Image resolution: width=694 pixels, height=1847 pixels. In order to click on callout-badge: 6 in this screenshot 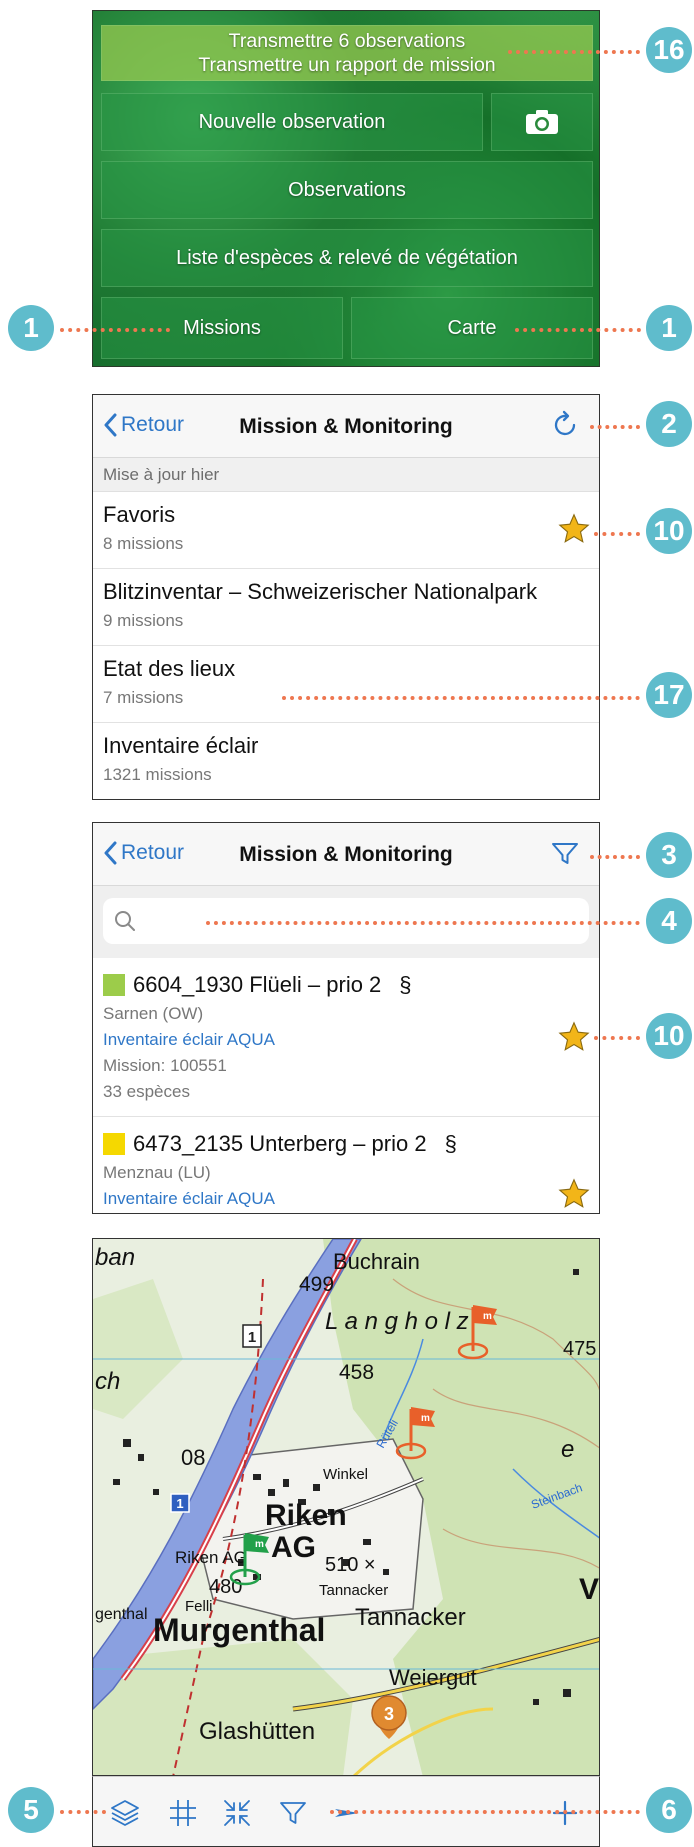, I will do `click(669, 1810)`.